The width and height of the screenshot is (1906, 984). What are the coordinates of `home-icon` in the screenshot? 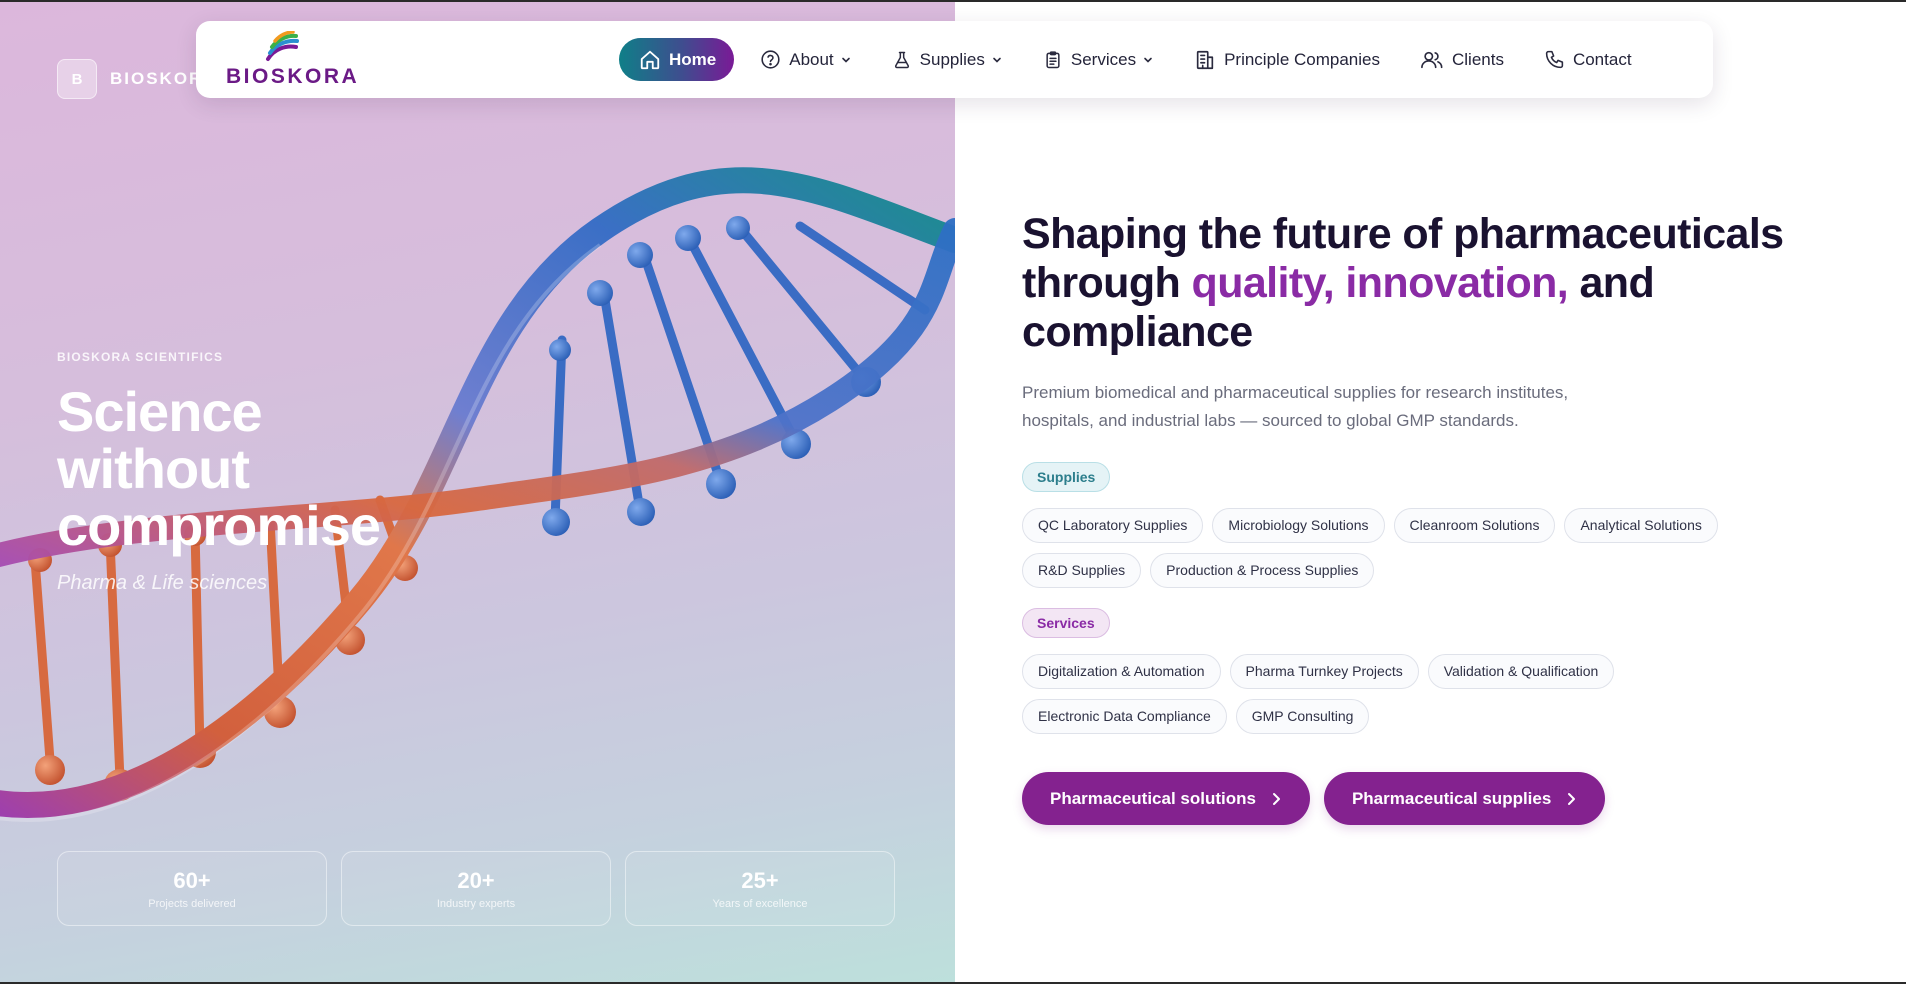 It's located at (650, 59).